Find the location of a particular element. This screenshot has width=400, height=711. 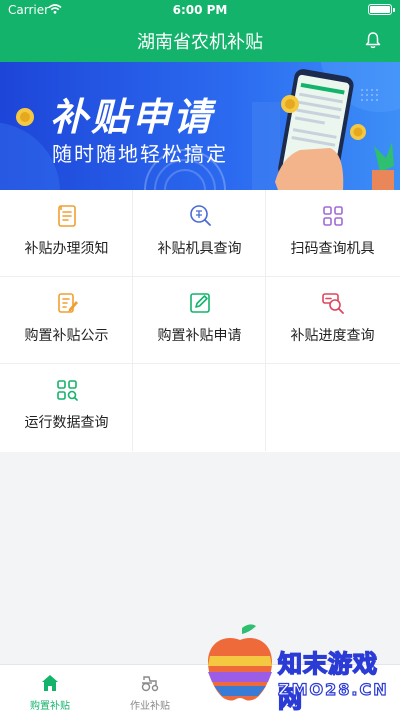

status-time: 6:00 PM is located at coordinates (200, 10).